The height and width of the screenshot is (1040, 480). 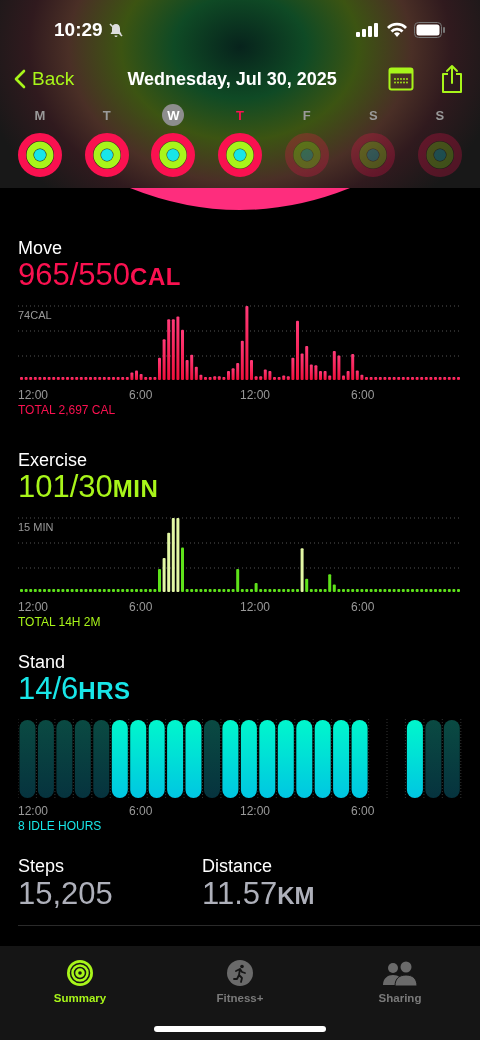 I want to click on signal-icon, so click(x=368, y=30).